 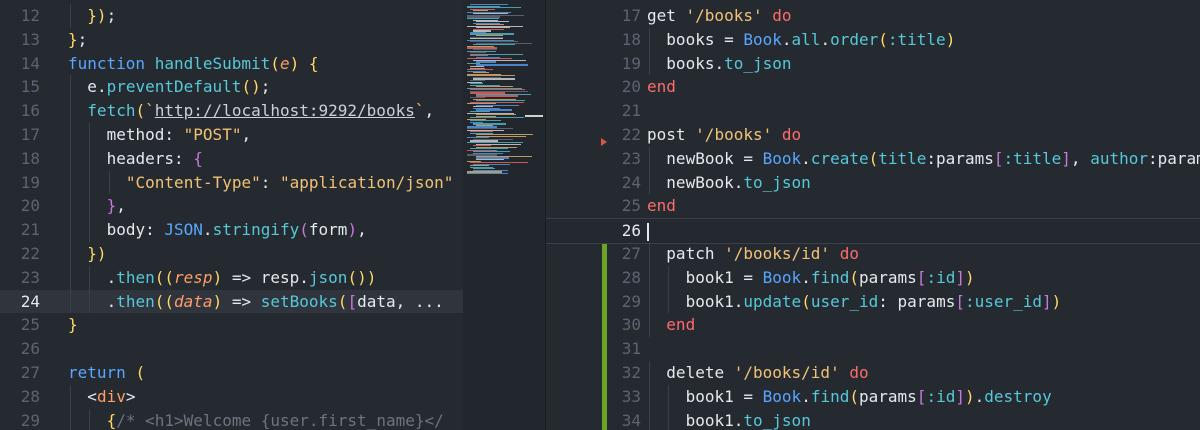 I want to click on code-text: books.to_json, so click(x=728, y=64).